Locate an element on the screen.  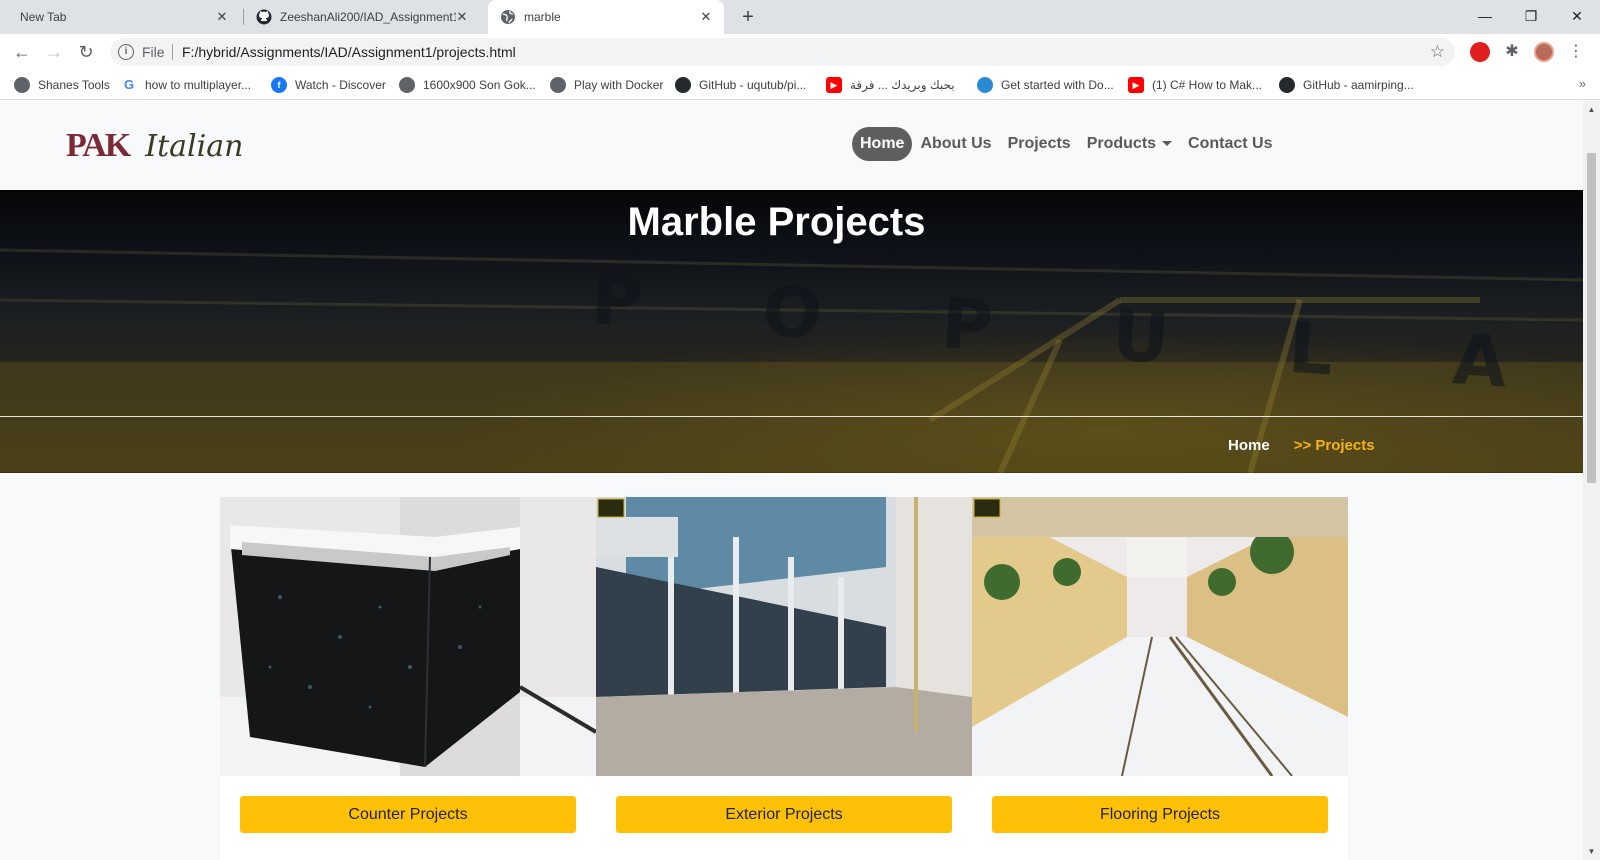
bookmark-item: Play with Docker is located at coordinates (606, 85).